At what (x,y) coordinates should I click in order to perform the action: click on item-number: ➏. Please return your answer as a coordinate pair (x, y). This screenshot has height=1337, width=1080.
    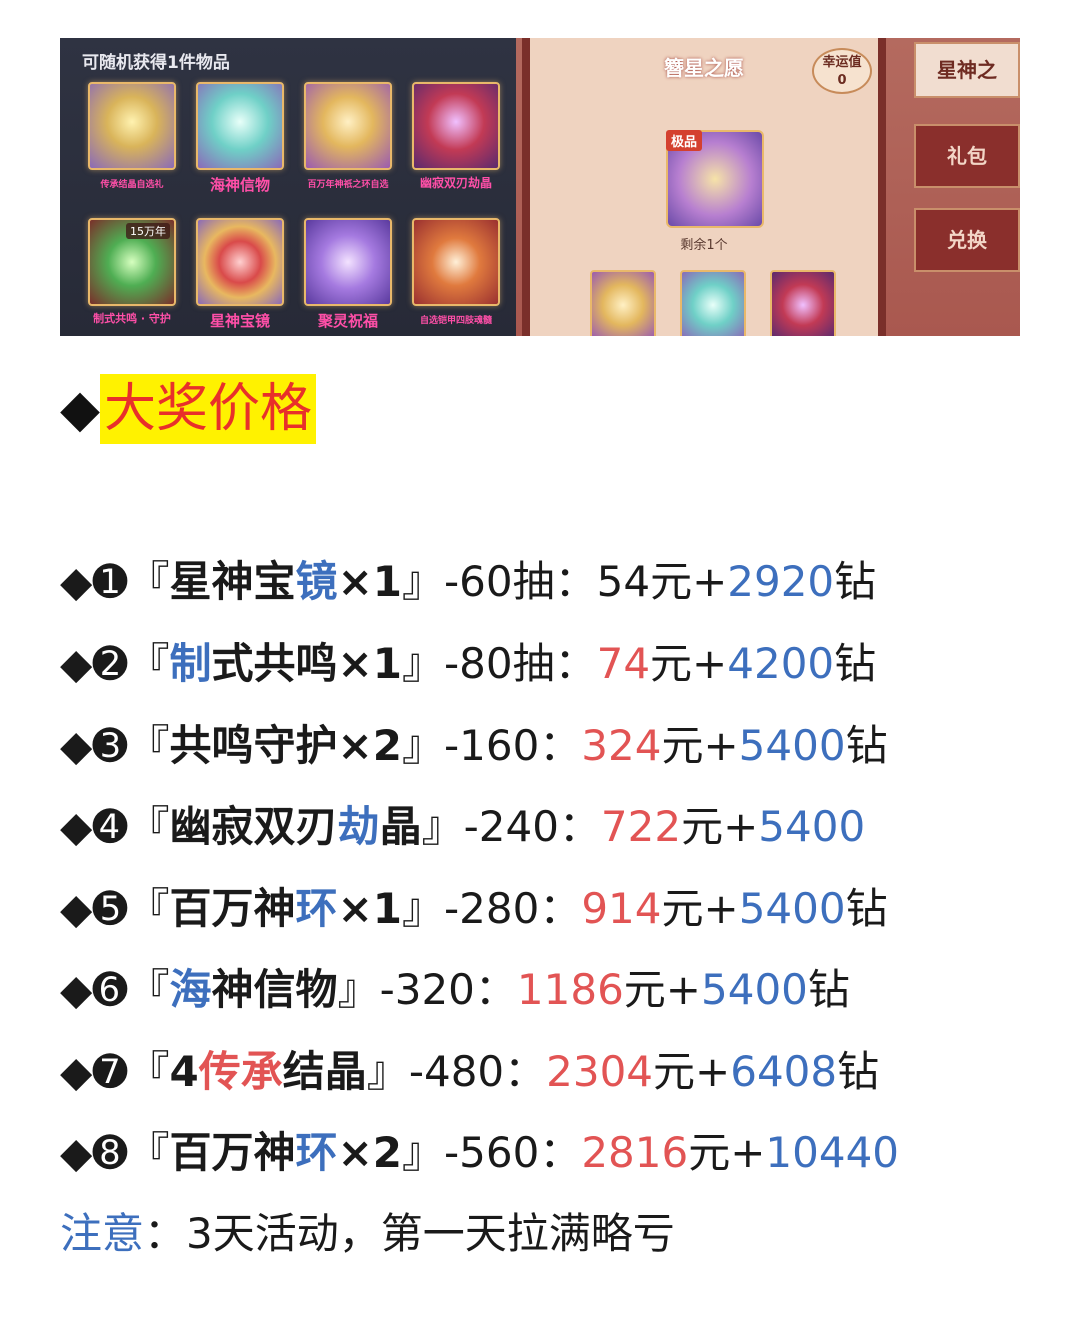
    Looking at the image, I should click on (110, 989).